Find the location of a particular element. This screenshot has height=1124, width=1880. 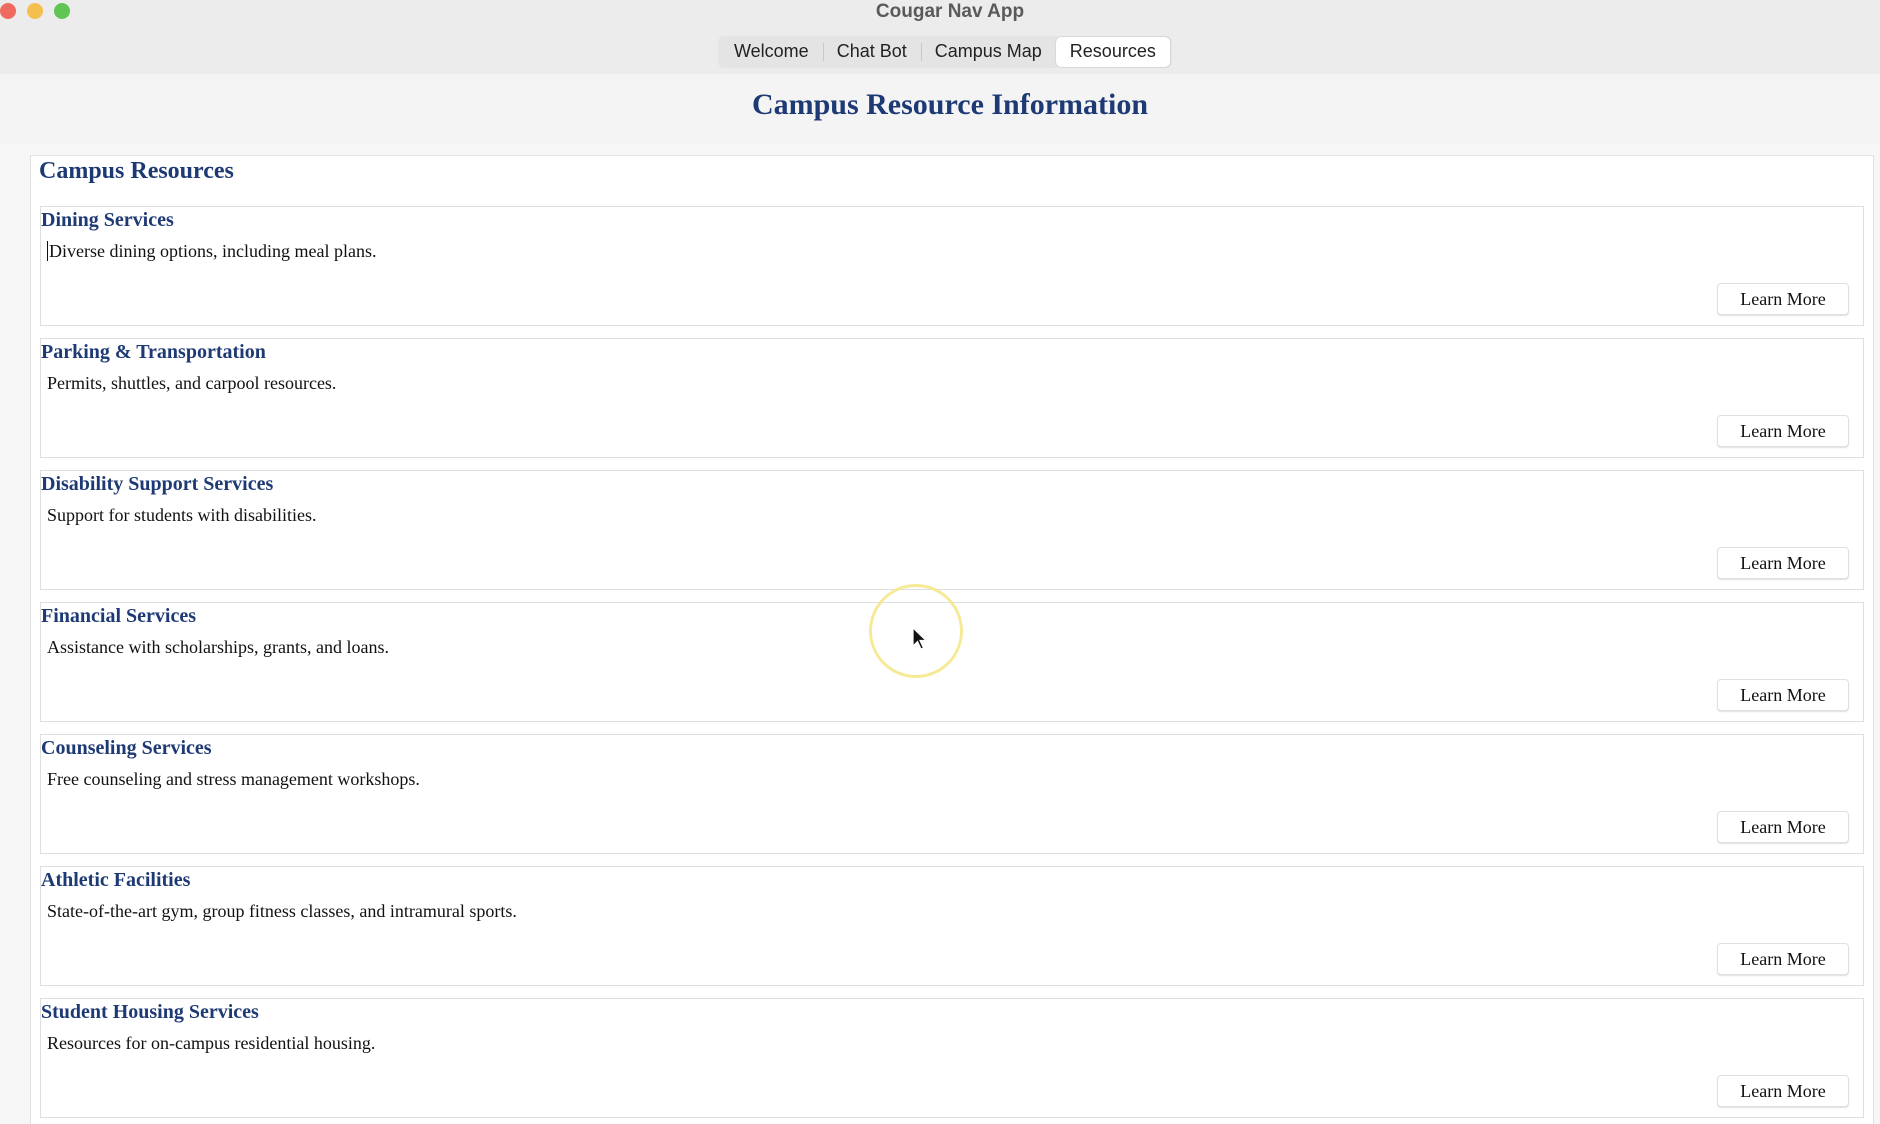

resource-title: Disability Support Services is located at coordinates (157, 484).